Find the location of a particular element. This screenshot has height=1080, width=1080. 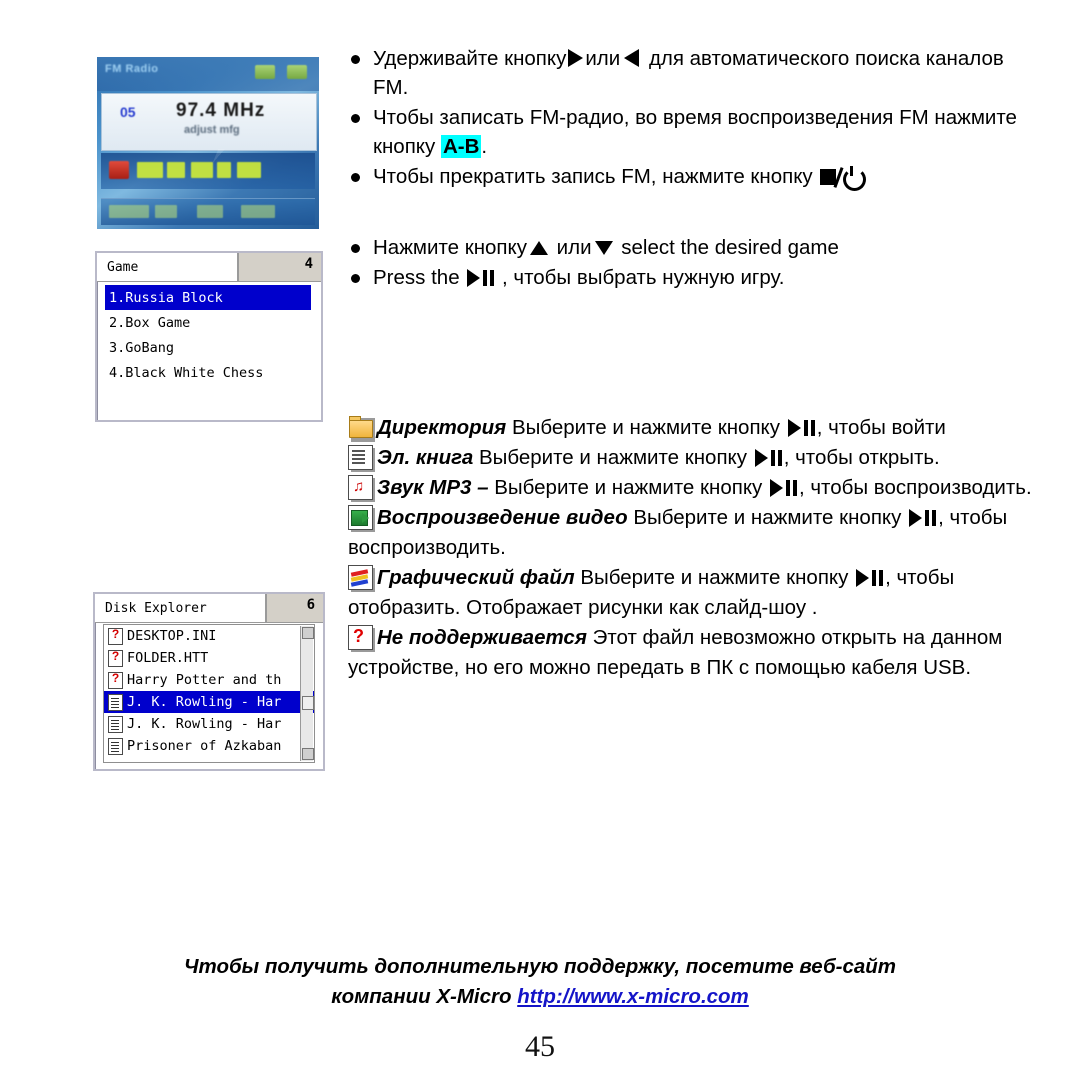

list-item: 3.GoBang is located at coordinates (209, 347).